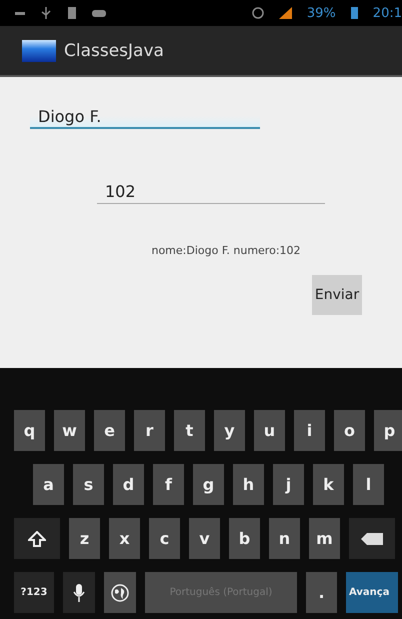 The image size is (402, 619). Describe the element at coordinates (204, 538) in the screenshot. I see `keyboard-key: v` at that location.